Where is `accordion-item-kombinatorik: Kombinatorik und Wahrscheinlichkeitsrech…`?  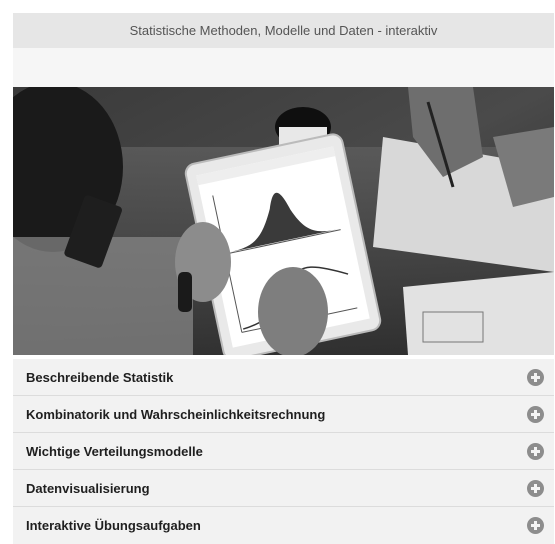
accordion-item-kombinatorik: Kombinatorik und Wahrscheinlichkeitsrech… is located at coordinates (283, 414).